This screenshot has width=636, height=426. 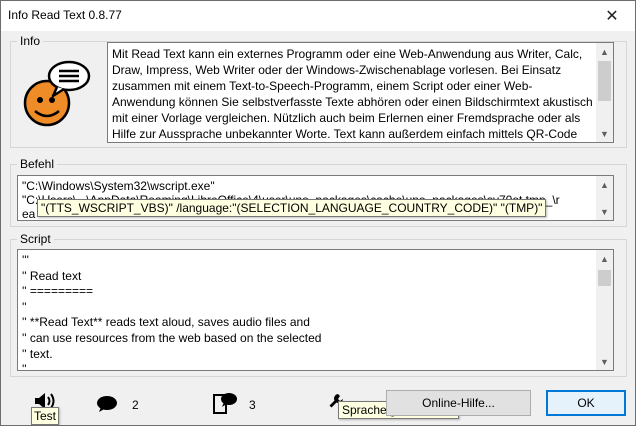 What do you see at coordinates (225, 403) in the screenshot?
I see `document-speech-icon` at bounding box center [225, 403].